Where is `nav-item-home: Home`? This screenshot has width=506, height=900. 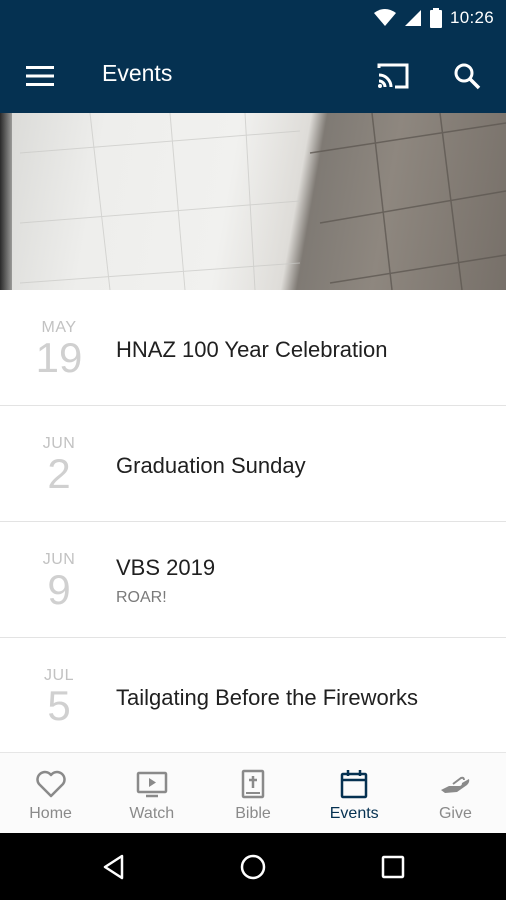
nav-item-home: Home is located at coordinates (50, 793).